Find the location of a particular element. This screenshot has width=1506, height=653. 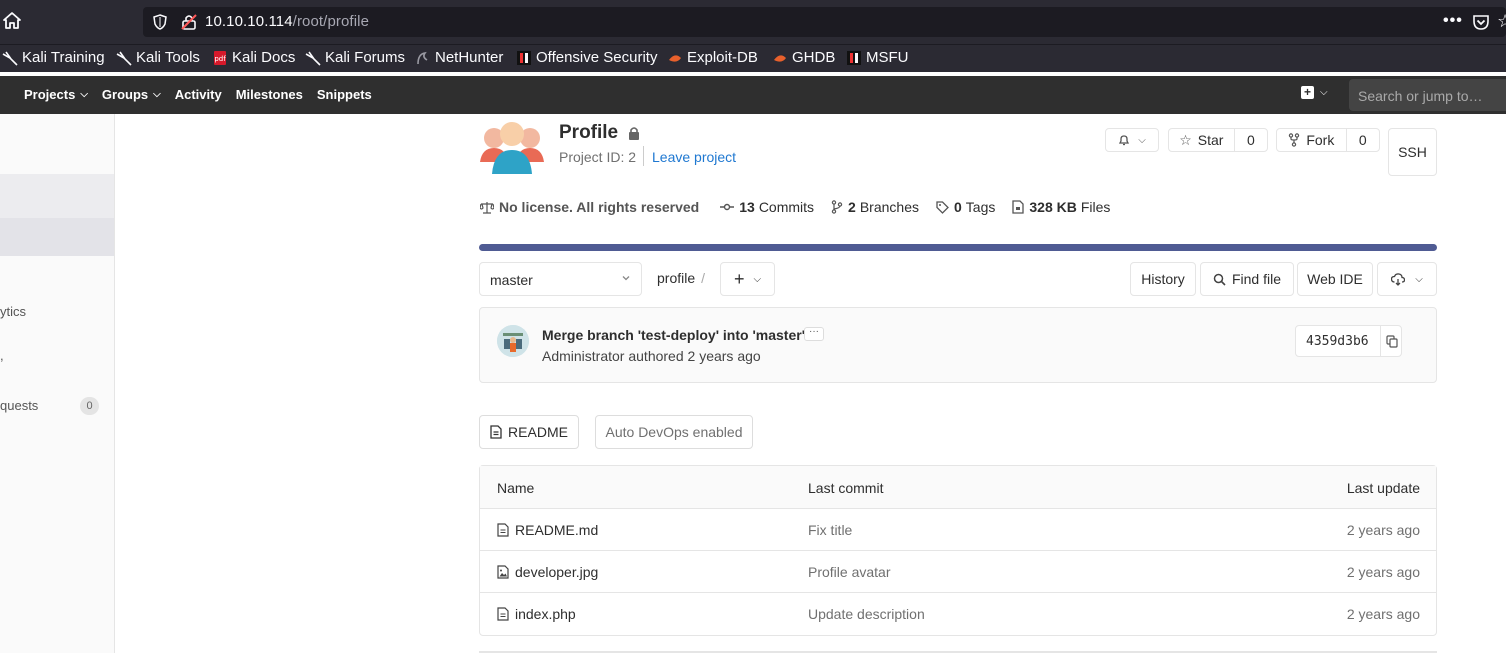

nav-projects: Projects ⌵ is located at coordinates (56, 94).